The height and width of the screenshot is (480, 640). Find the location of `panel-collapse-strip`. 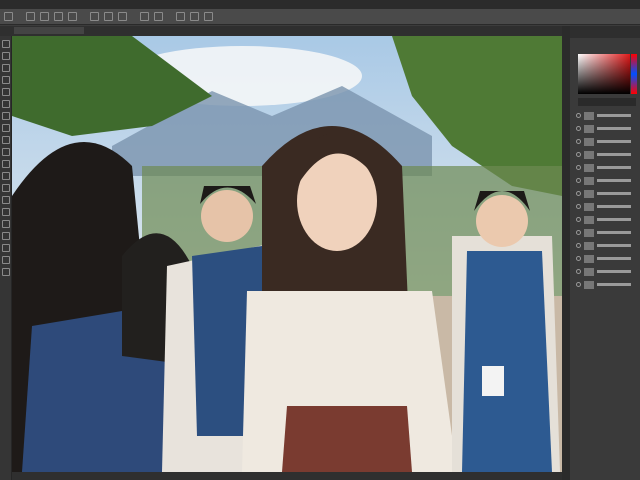

panel-collapse-strip is located at coordinates (566, 253).